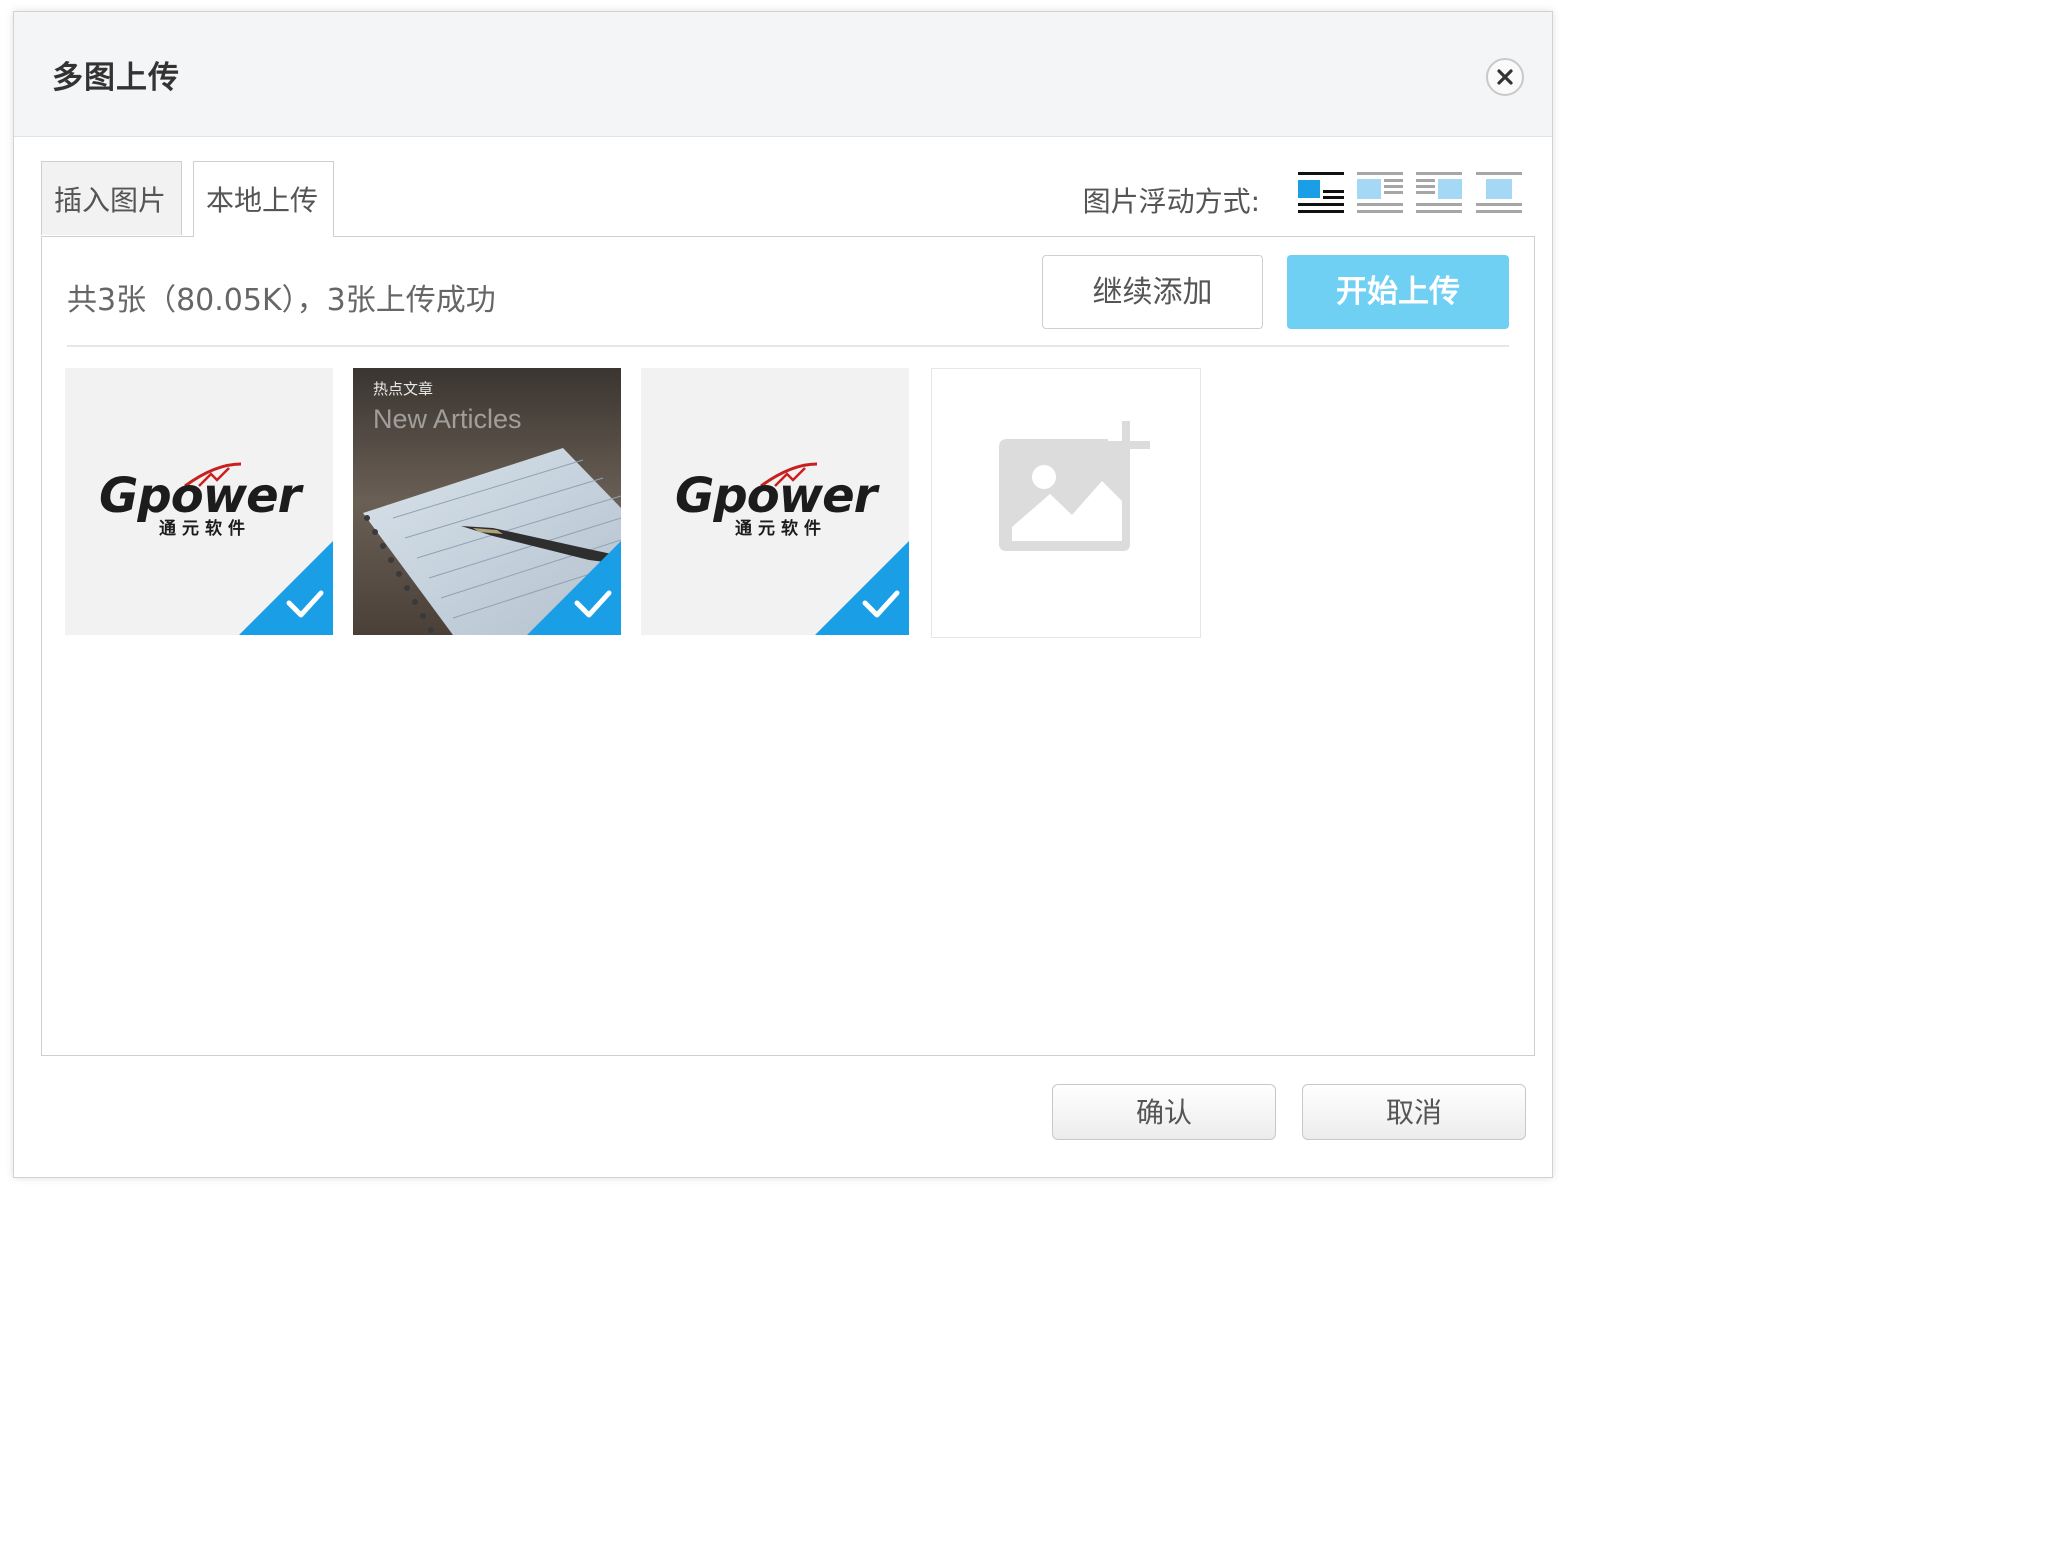  Describe the element at coordinates (1380, 194) in the screenshot. I see `float-left-icon` at that location.